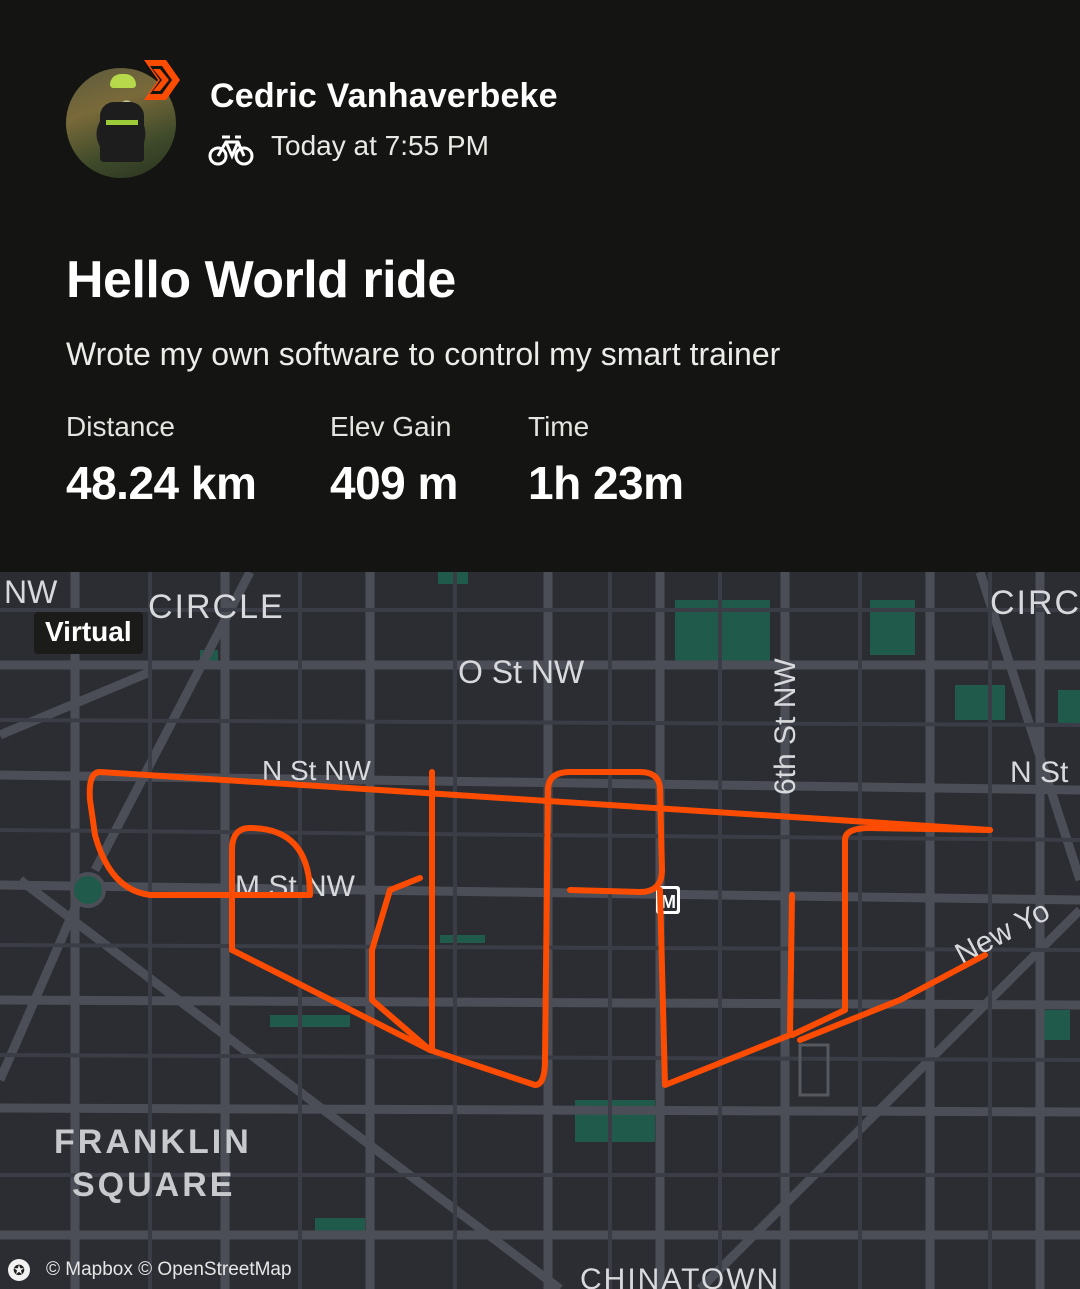 The width and height of the screenshot is (1080, 1289). I want to click on stat-distance-value: 48.24 km, so click(161, 483).